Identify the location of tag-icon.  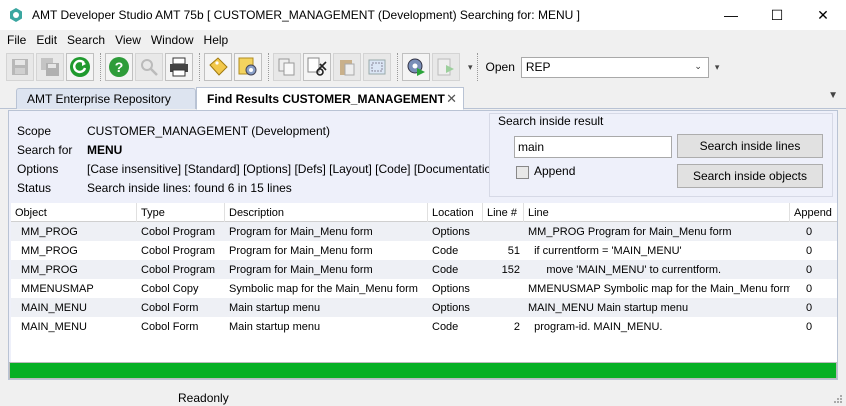
(218, 67).